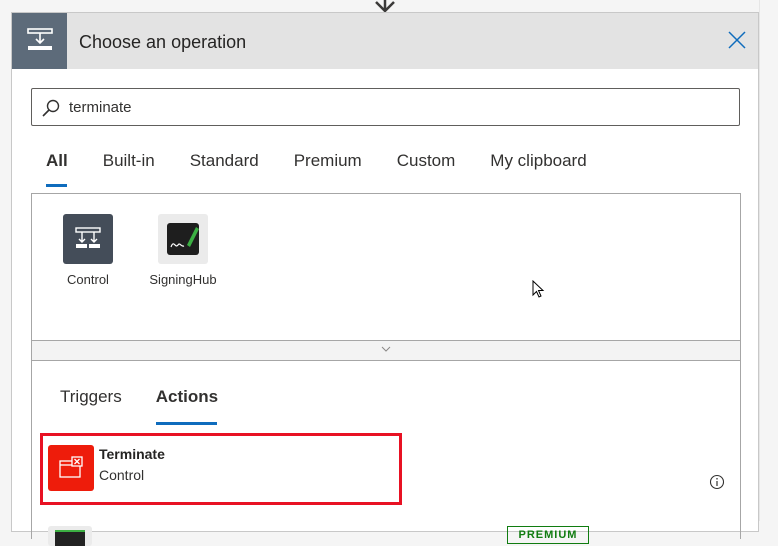  I want to click on tab-triggers: Triggers, so click(91, 407).